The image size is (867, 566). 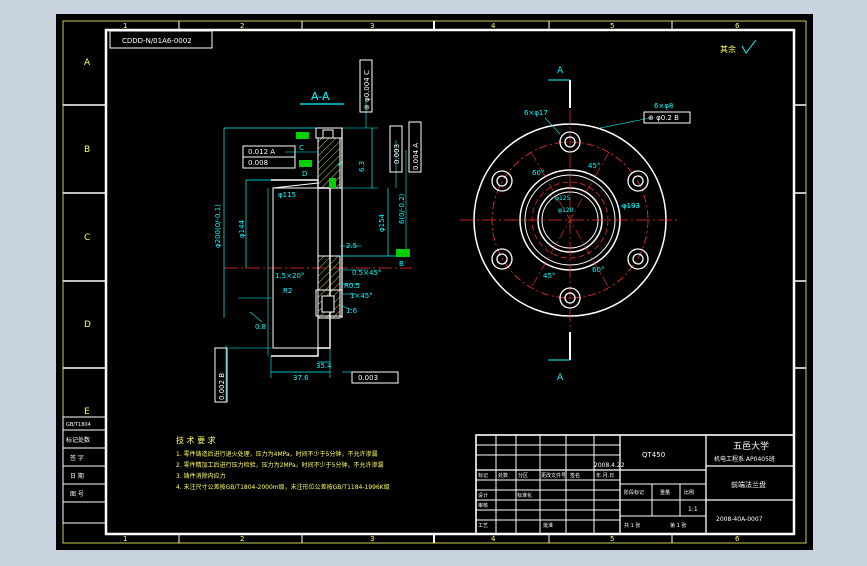 What do you see at coordinates (242, 228) in the screenshot?
I see `dim-bore: φ144` at bounding box center [242, 228].